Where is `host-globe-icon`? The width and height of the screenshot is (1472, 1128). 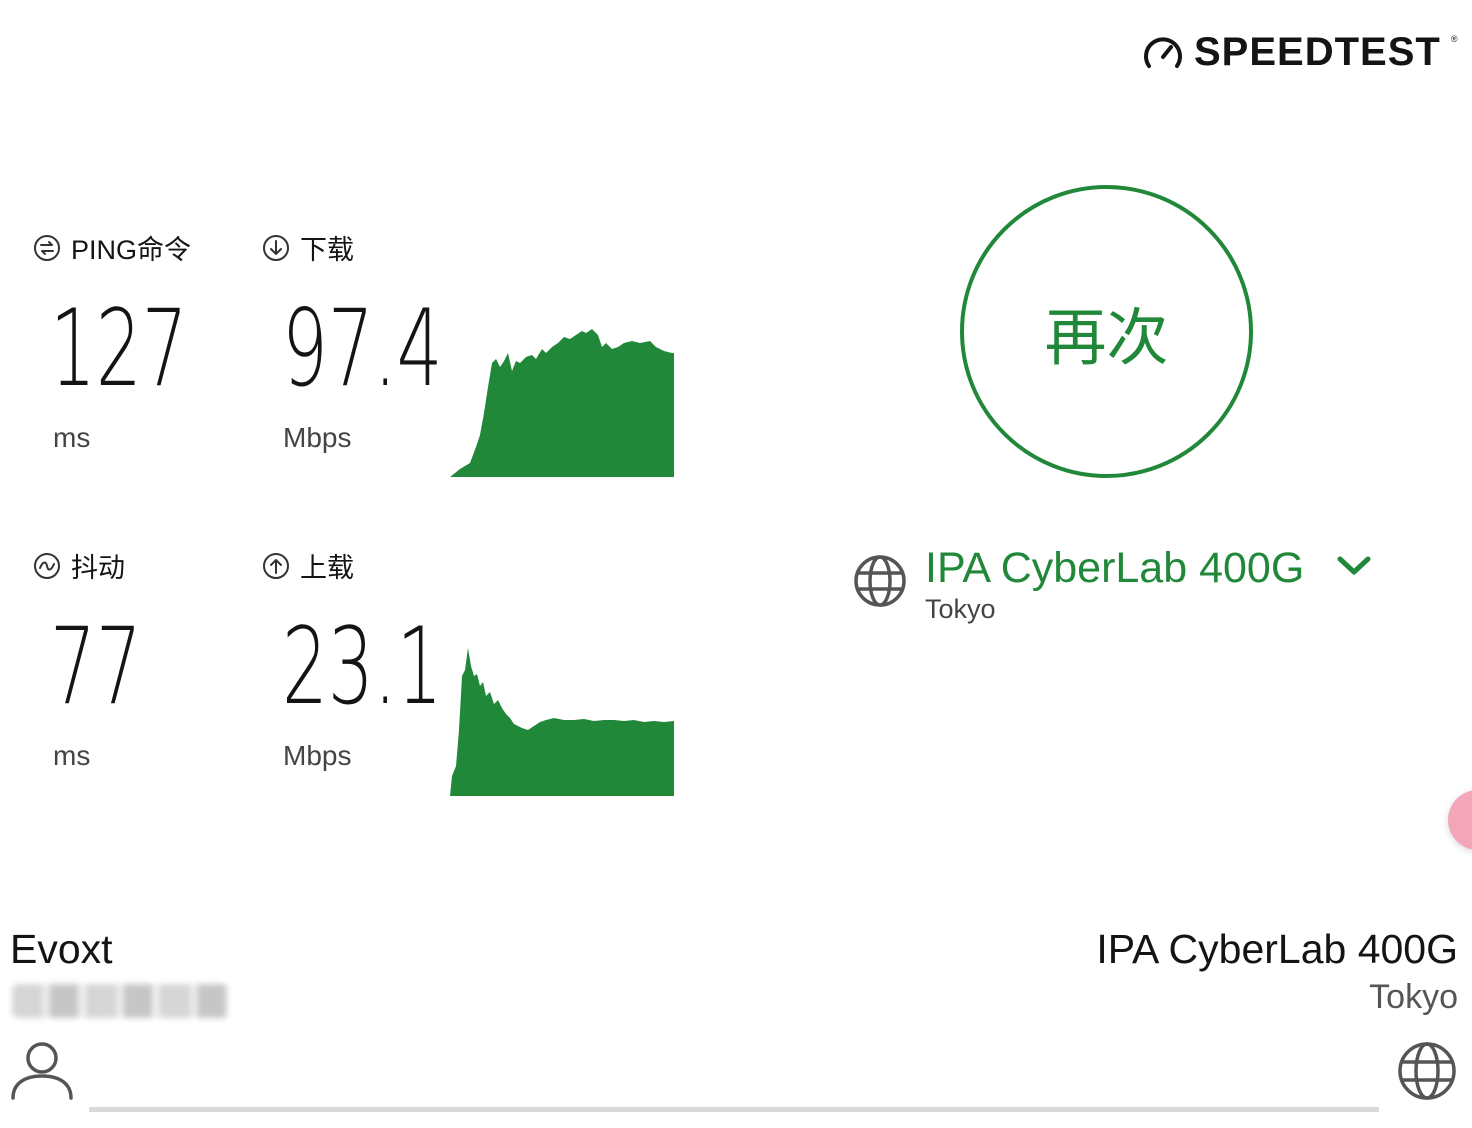 host-globe-icon is located at coordinates (1427, 1071).